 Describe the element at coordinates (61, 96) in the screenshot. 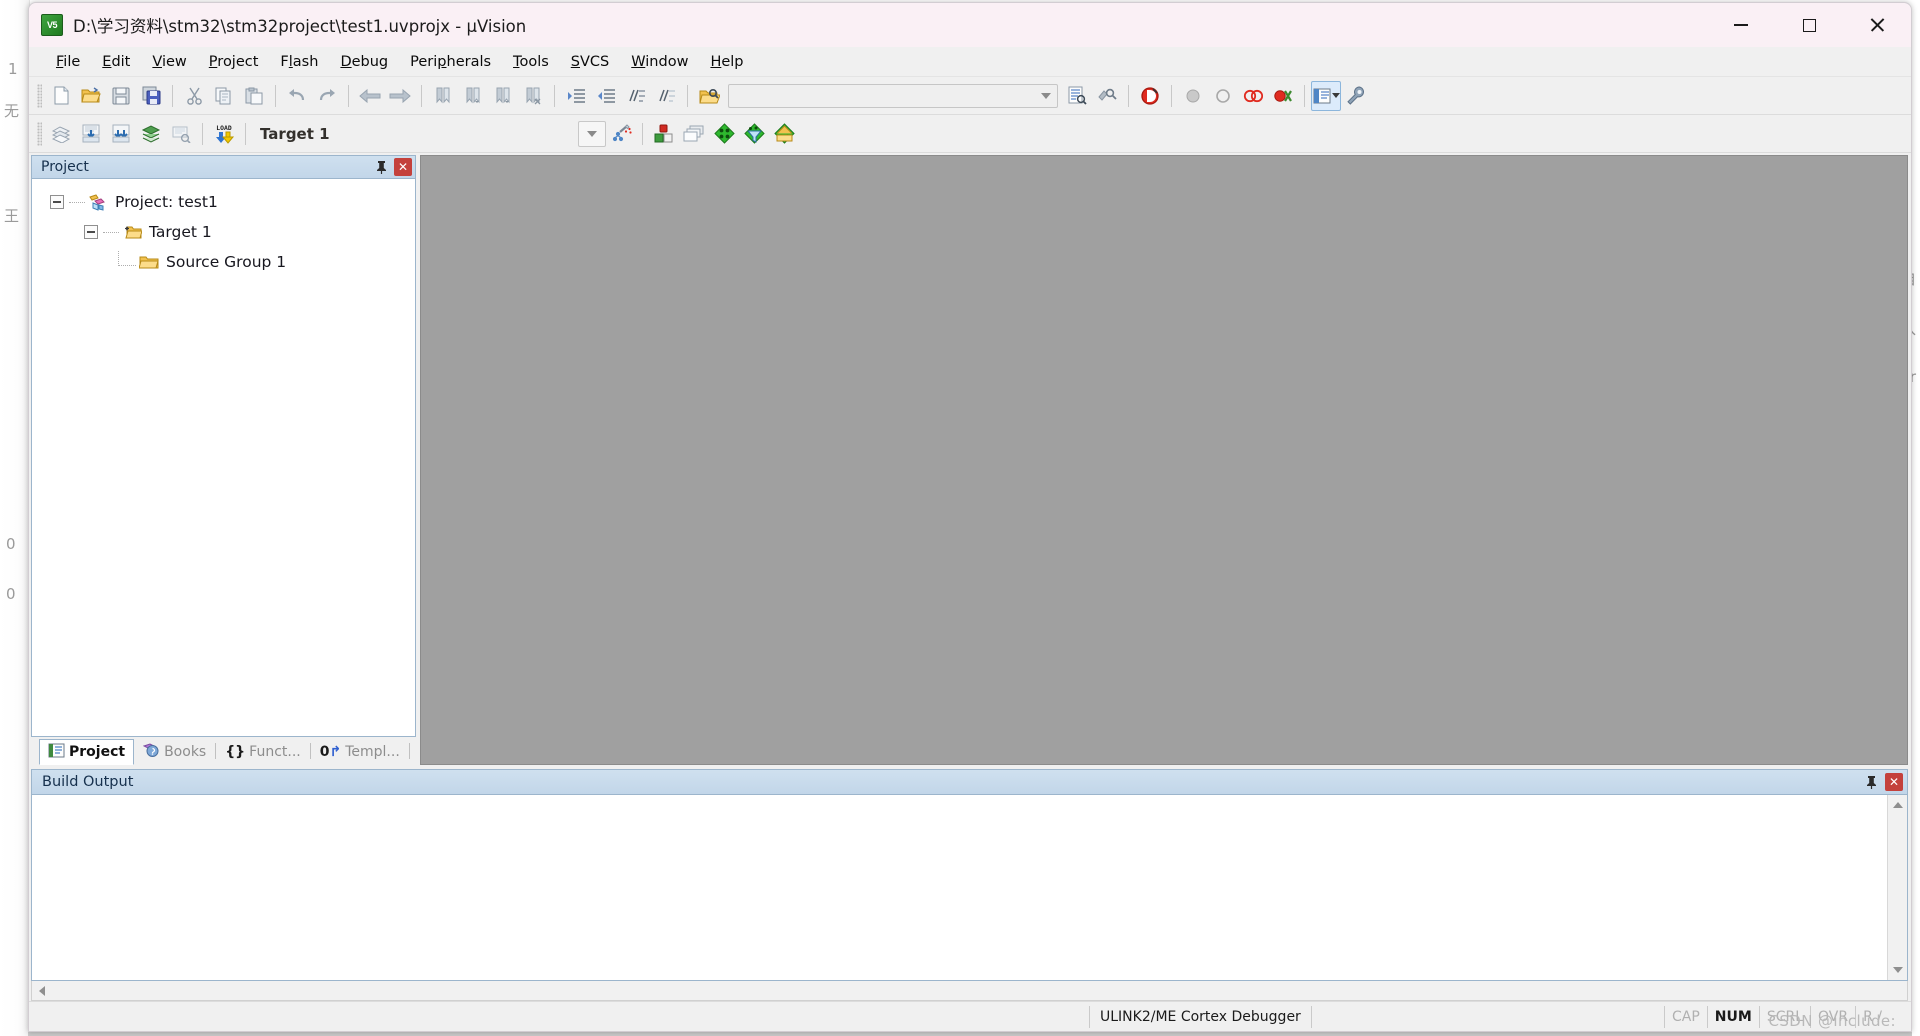

I see `new-file-button` at that location.